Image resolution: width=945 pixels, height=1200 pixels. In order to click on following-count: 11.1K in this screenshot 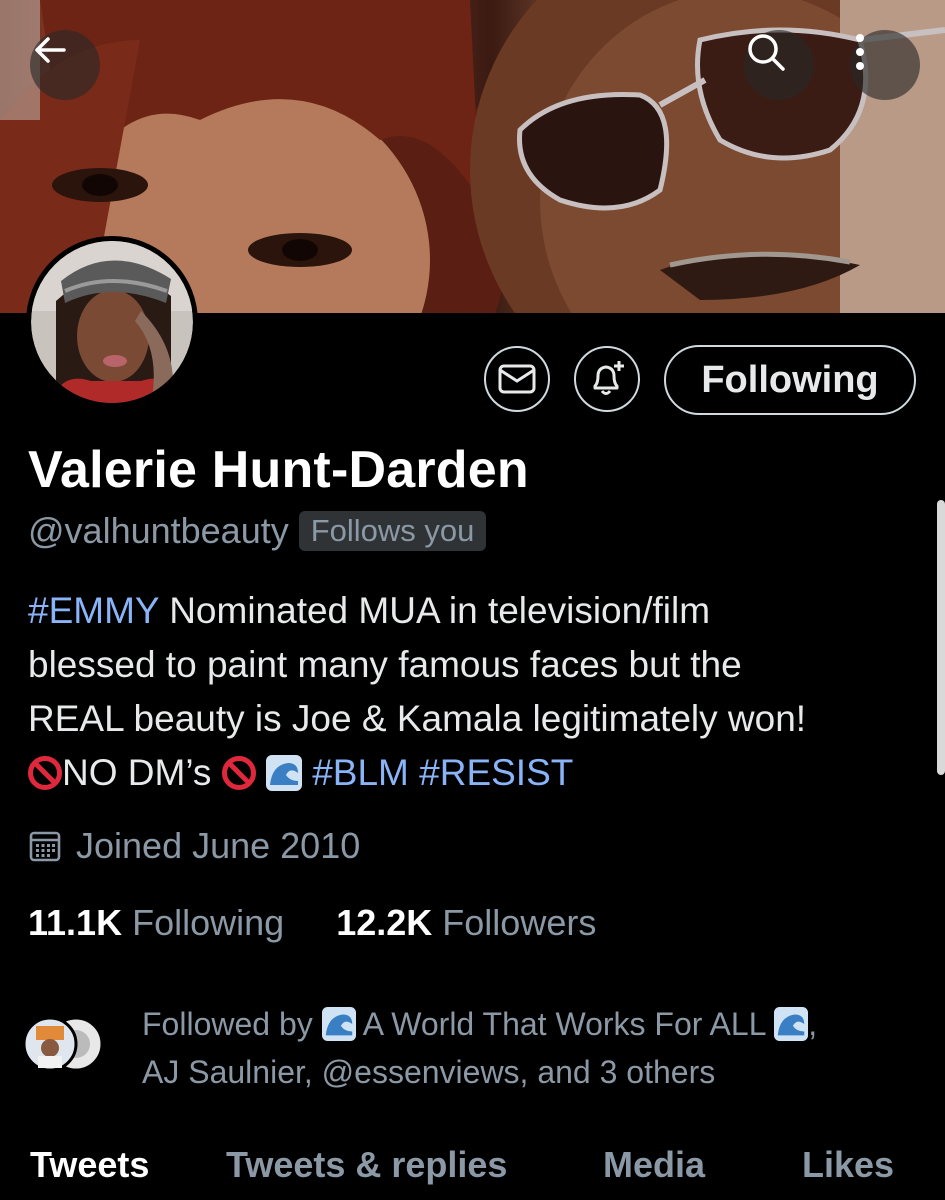, I will do `click(75, 922)`.